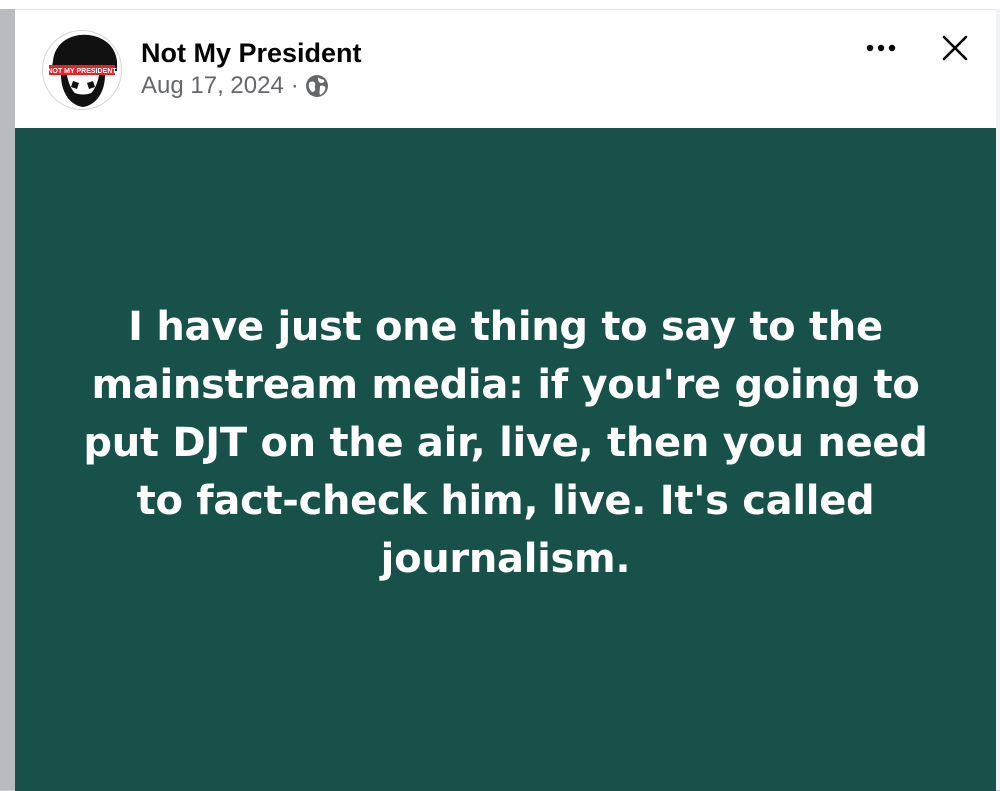 The image size is (1000, 791). I want to click on avatar-banner-text: NOT MY PRESIDENT, so click(82, 71).